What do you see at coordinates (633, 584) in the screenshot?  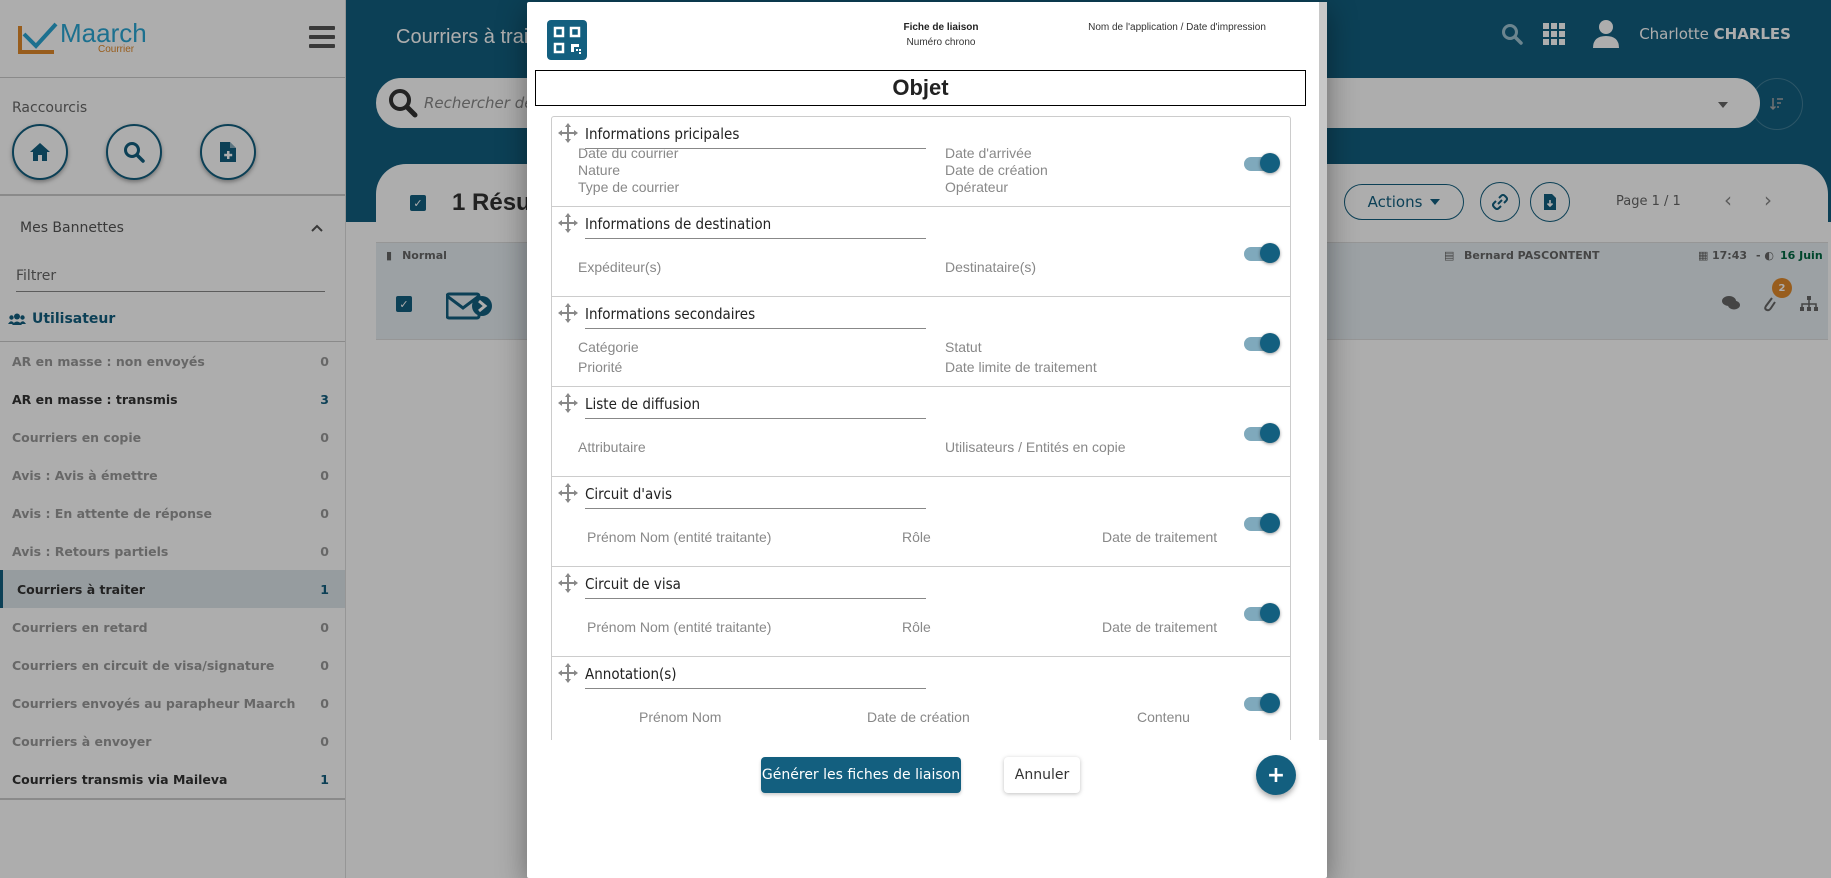 I see `section-title: Circuit de visa` at bounding box center [633, 584].